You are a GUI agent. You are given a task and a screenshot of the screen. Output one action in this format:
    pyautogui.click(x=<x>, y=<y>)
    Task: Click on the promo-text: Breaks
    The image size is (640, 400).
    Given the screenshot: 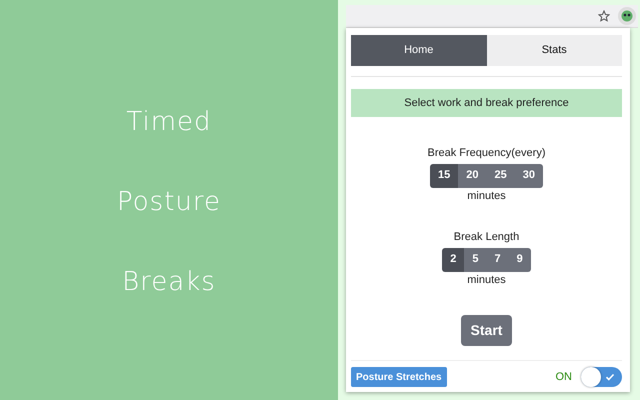 What is the action you would take?
    pyautogui.click(x=169, y=282)
    